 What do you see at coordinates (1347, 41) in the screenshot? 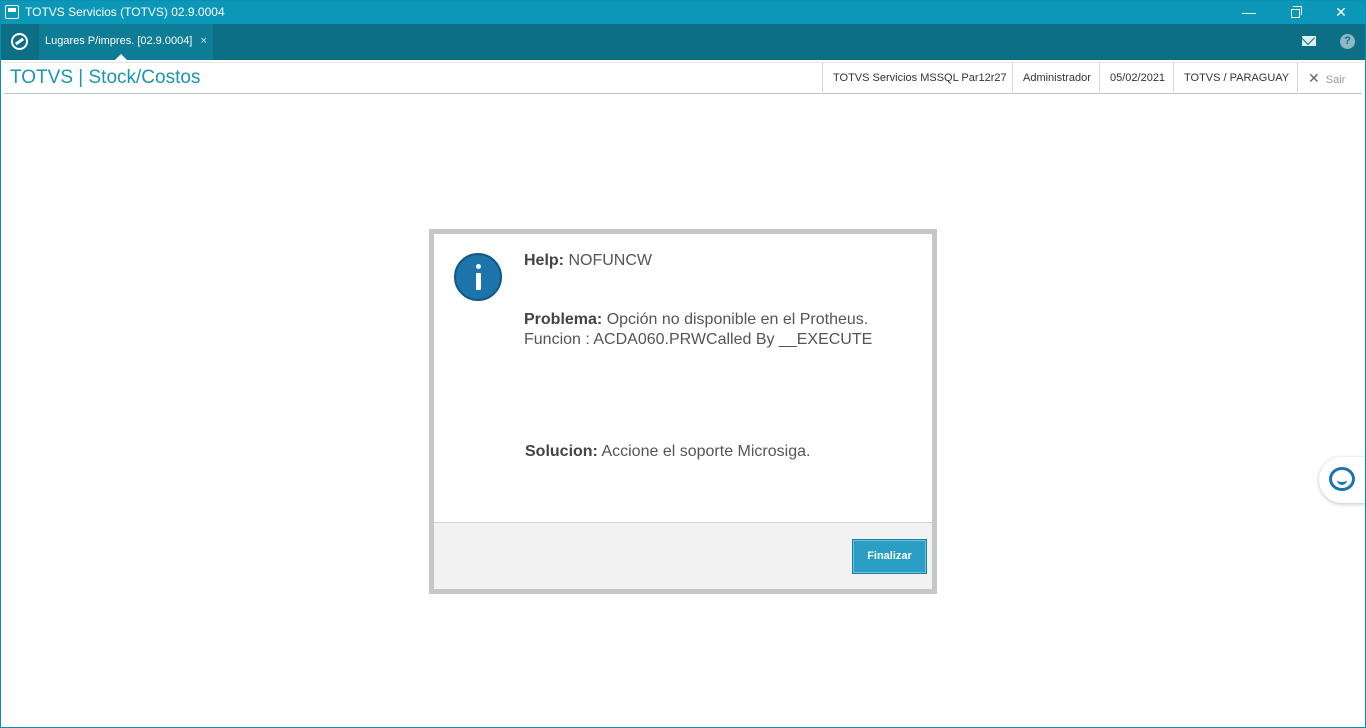
I see `help-icon: ?` at bounding box center [1347, 41].